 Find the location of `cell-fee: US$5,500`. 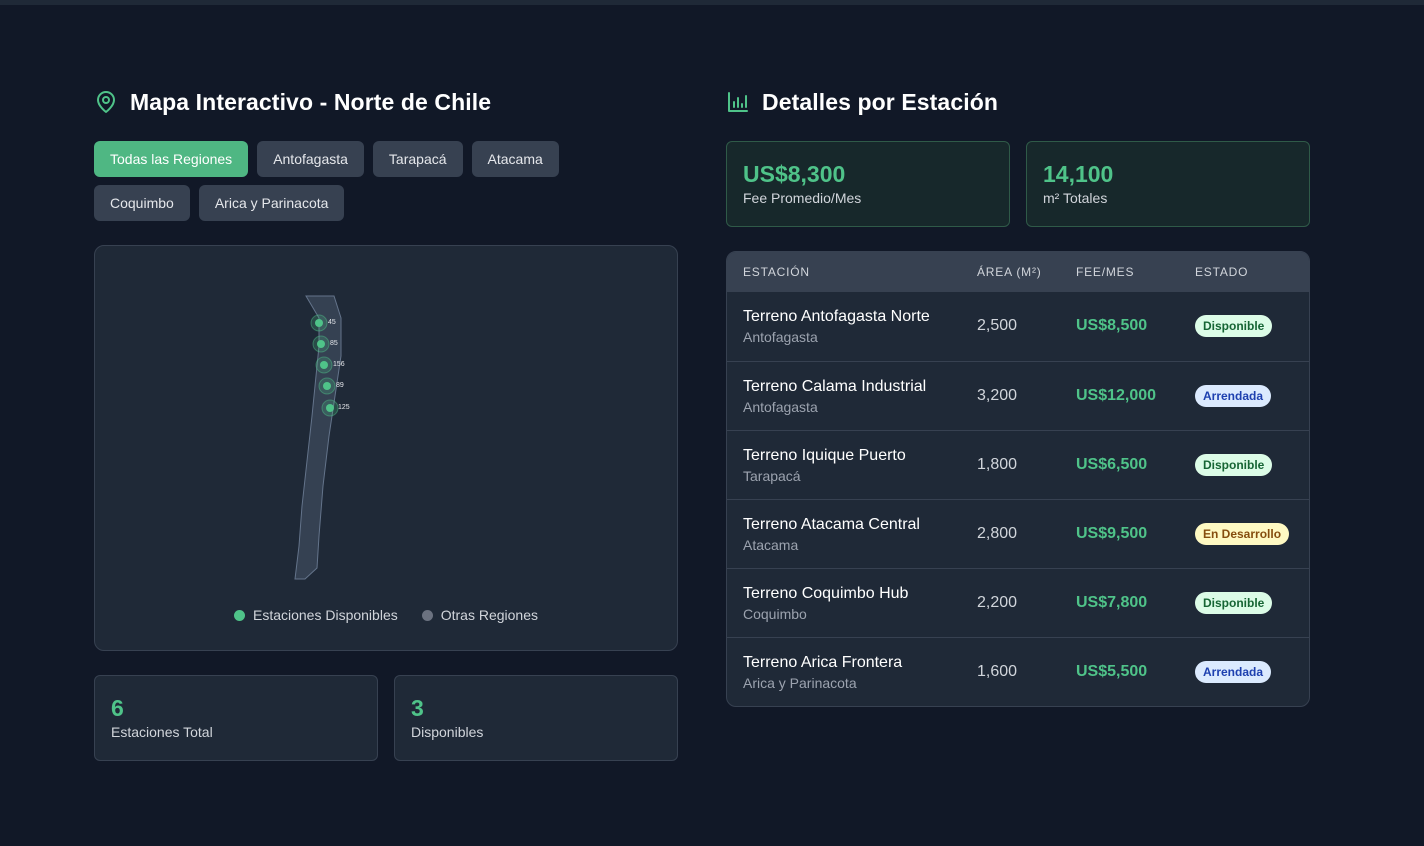

cell-fee: US$5,500 is located at coordinates (1112, 671).